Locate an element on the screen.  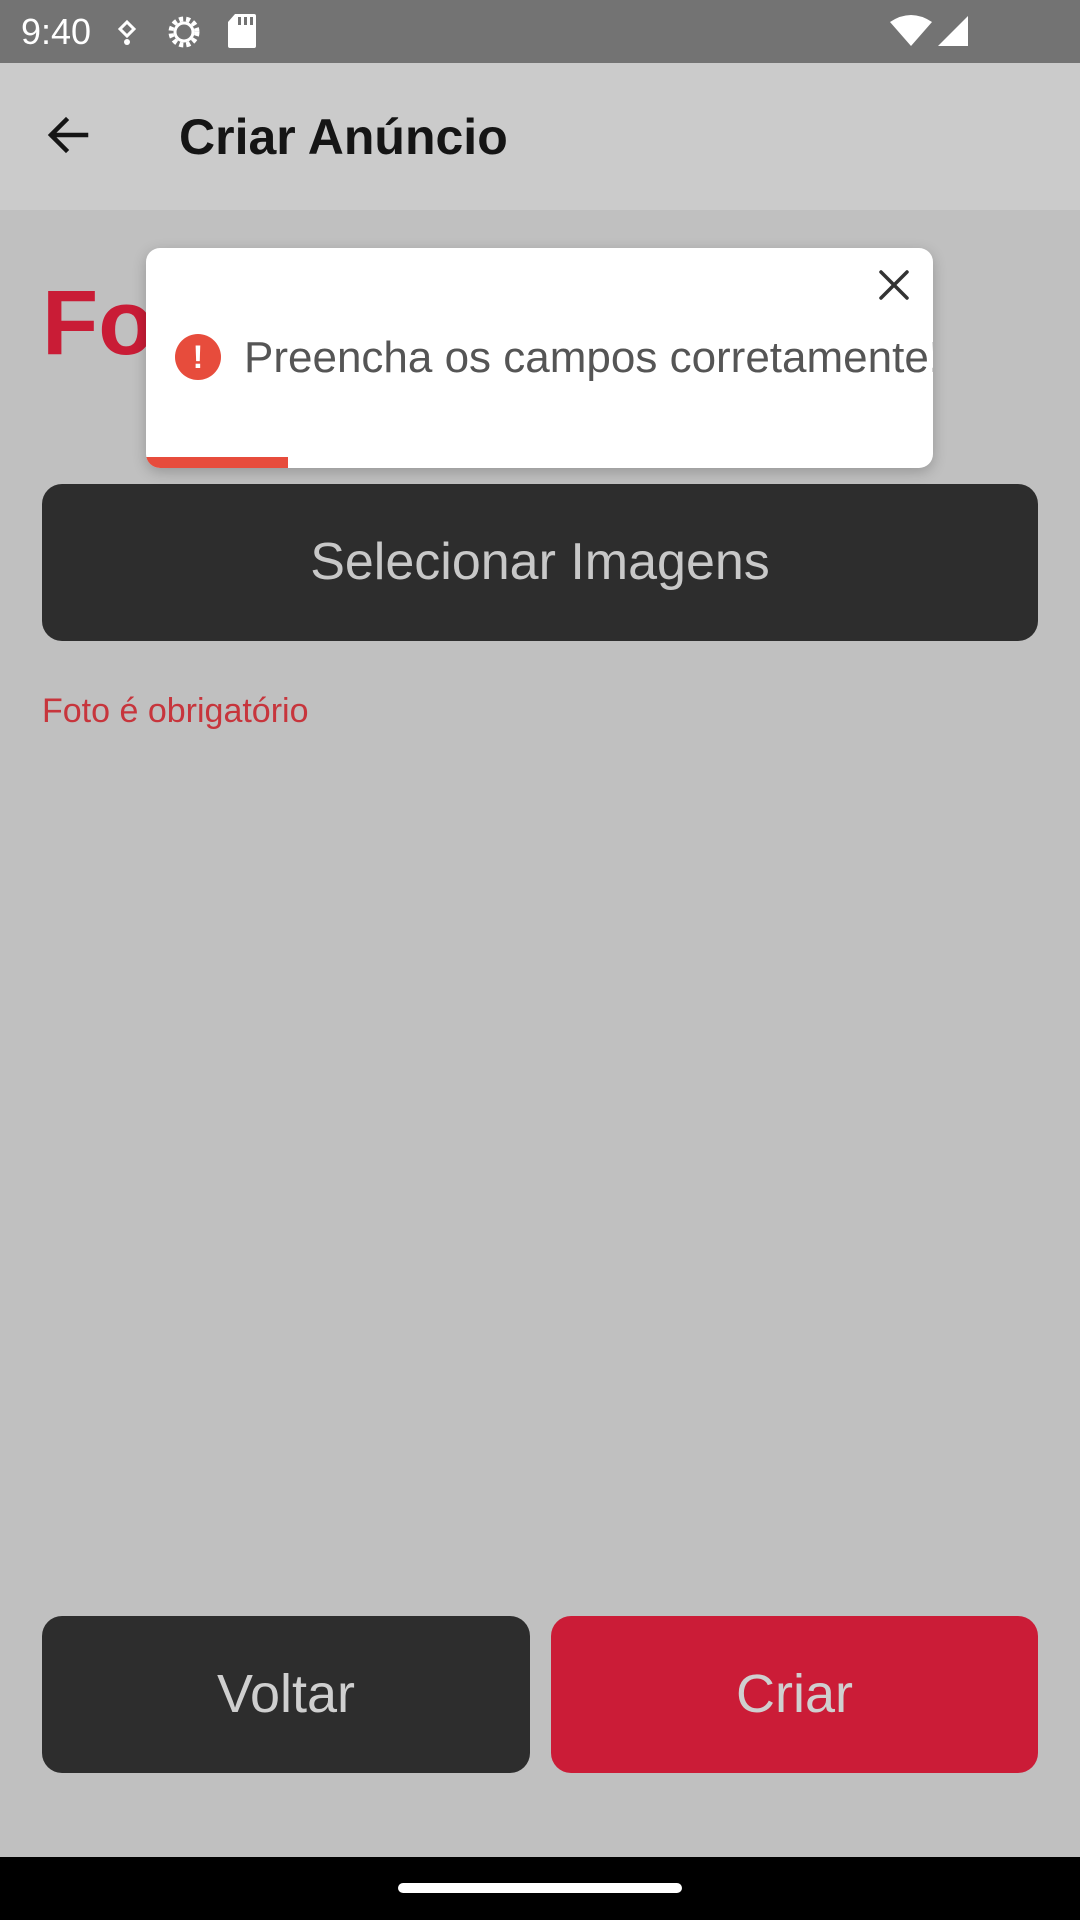
status-bar: 9:40 is located at coordinates (540, 31).